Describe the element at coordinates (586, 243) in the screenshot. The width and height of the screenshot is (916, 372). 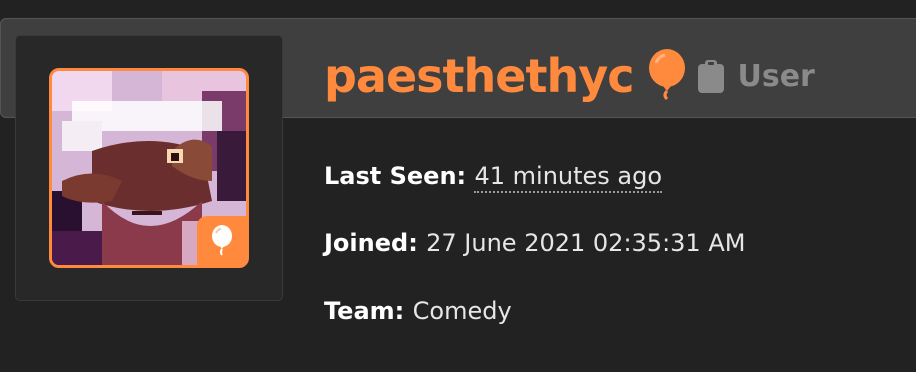
I see `joined-value: 27 June 2021 02:35:31 AM` at that location.